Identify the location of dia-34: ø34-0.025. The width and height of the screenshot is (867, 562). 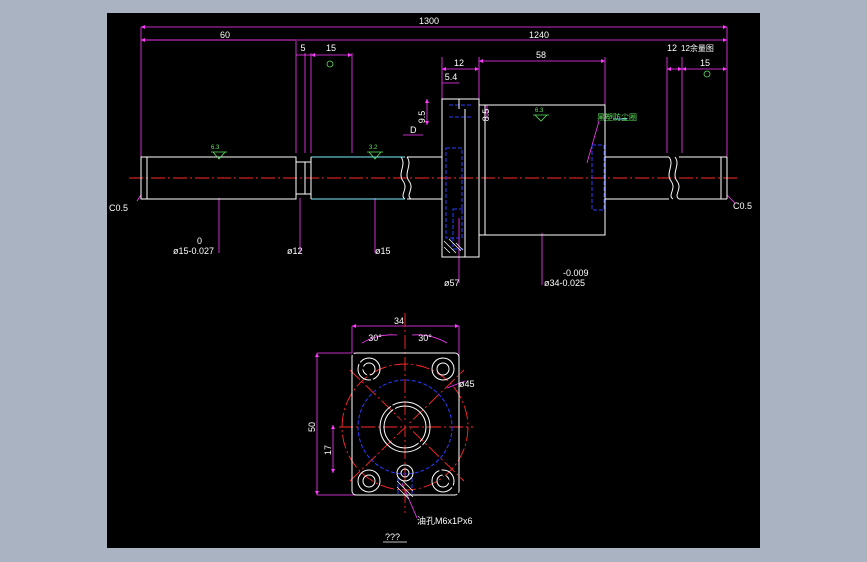
(564, 283).